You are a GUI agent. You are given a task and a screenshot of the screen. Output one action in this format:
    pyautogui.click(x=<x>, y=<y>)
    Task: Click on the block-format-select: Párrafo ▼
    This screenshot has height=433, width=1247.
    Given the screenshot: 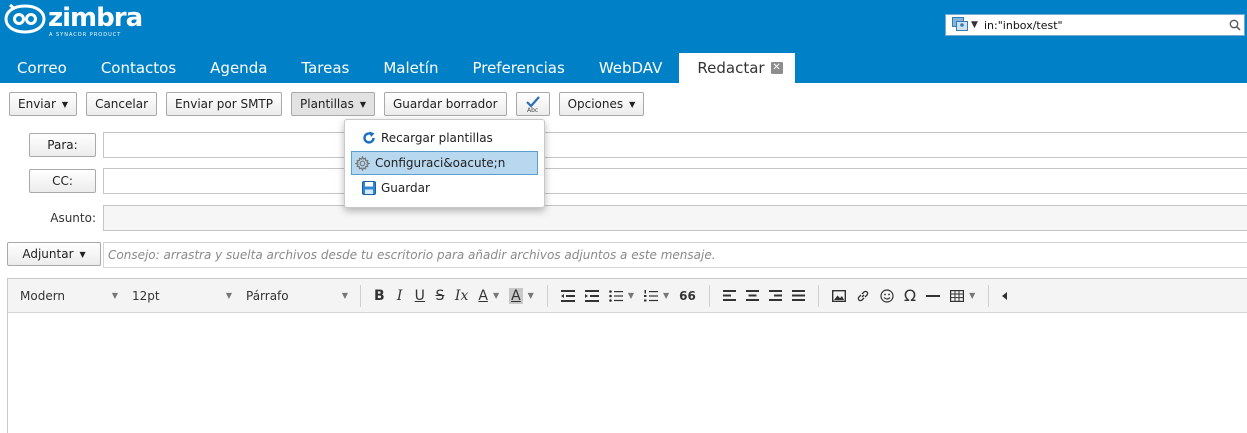 What is the action you would take?
    pyautogui.click(x=299, y=296)
    